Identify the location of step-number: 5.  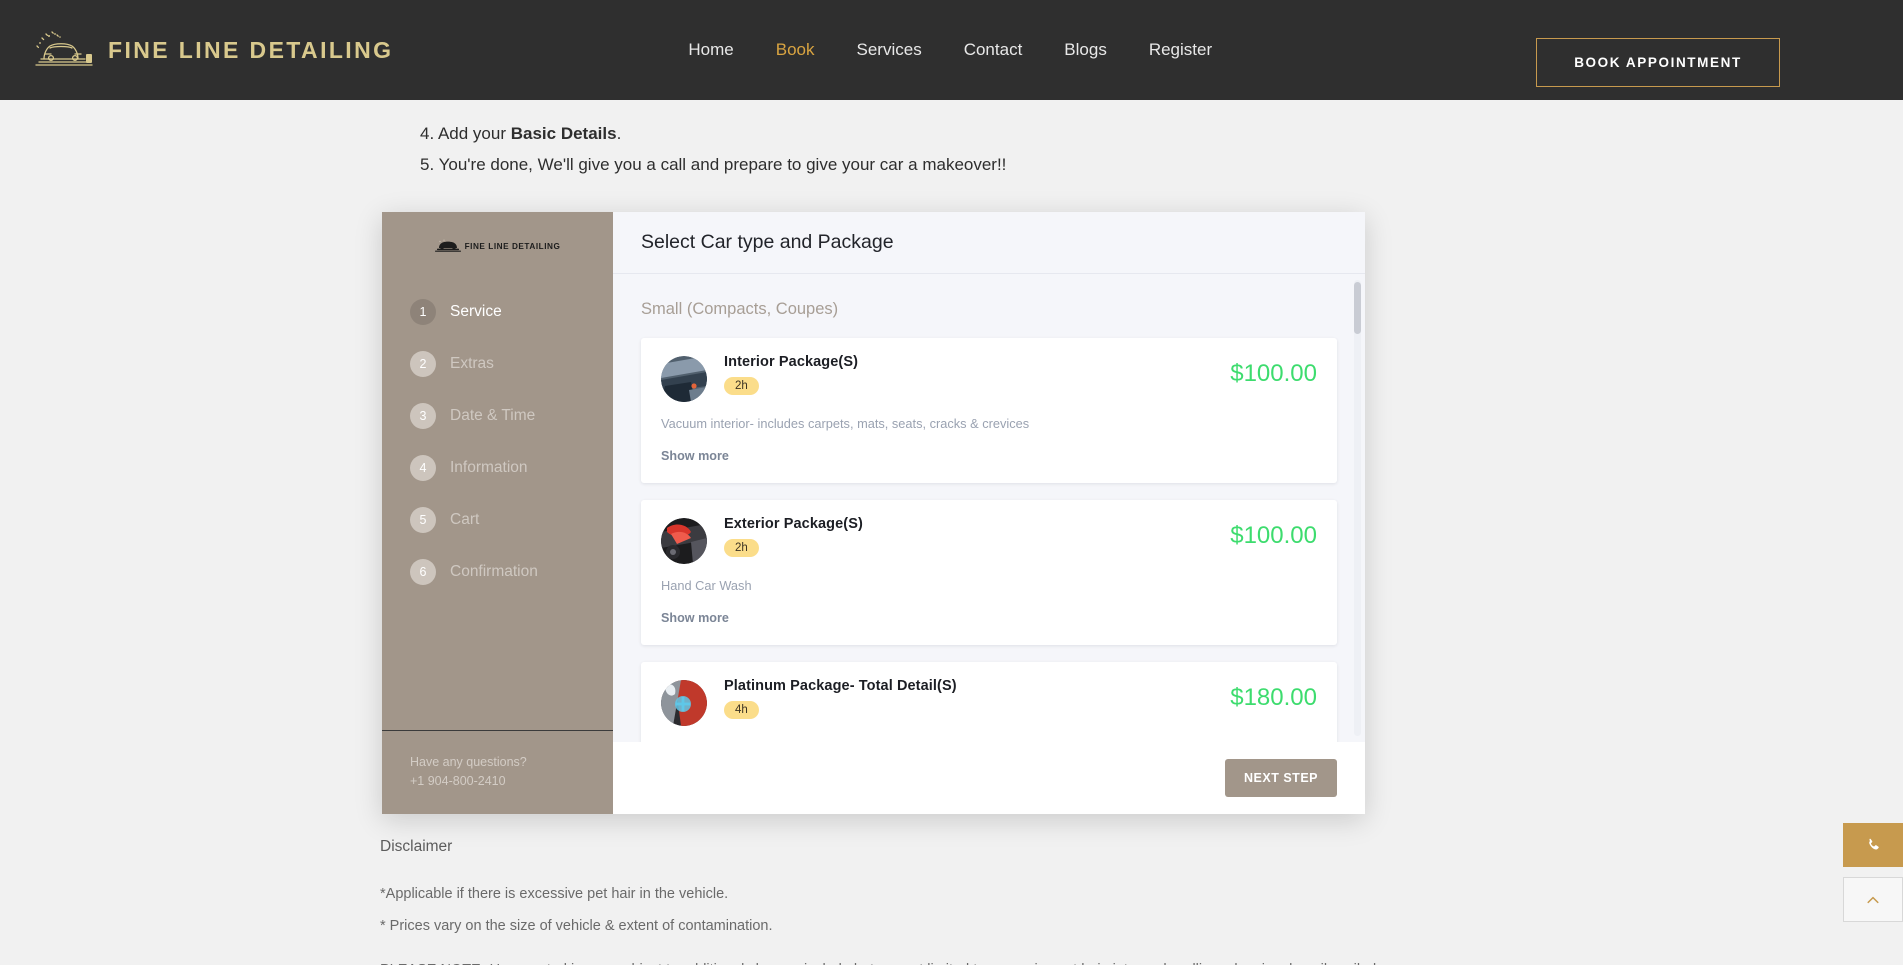
(423, 520).